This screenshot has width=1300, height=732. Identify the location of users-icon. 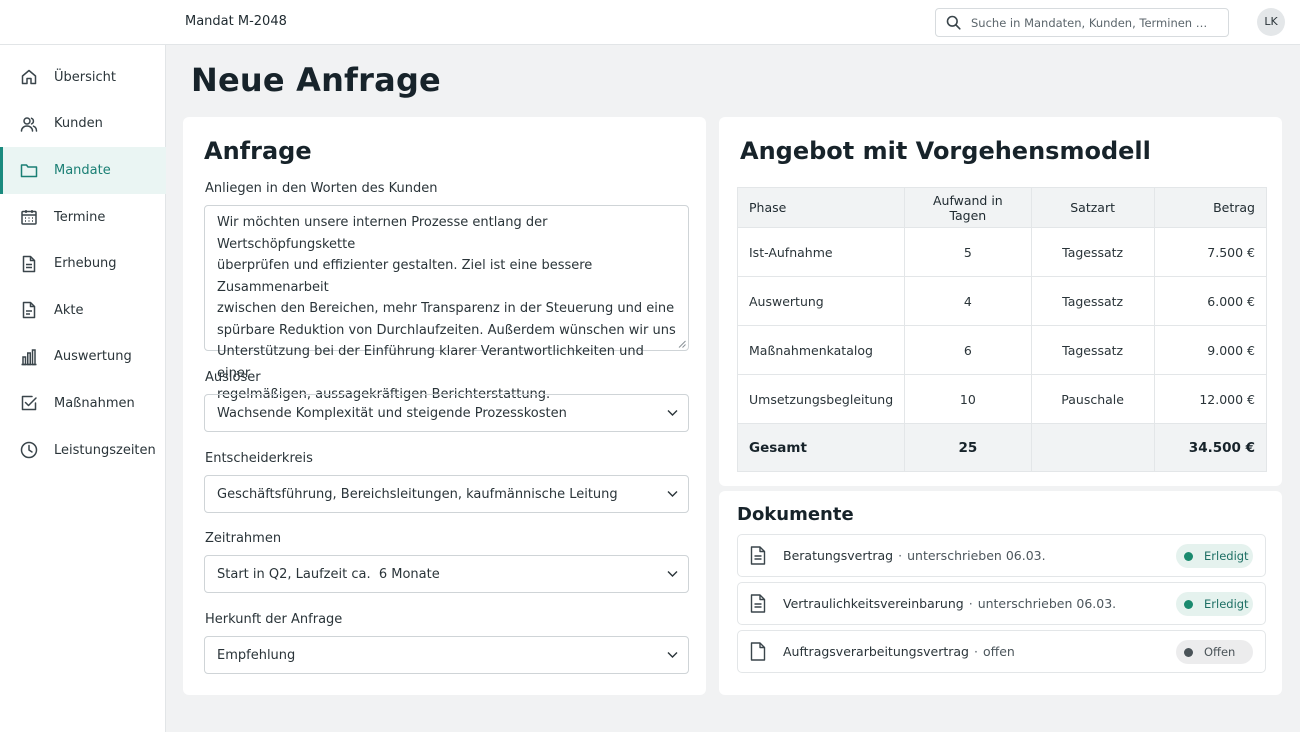
(29, 124).